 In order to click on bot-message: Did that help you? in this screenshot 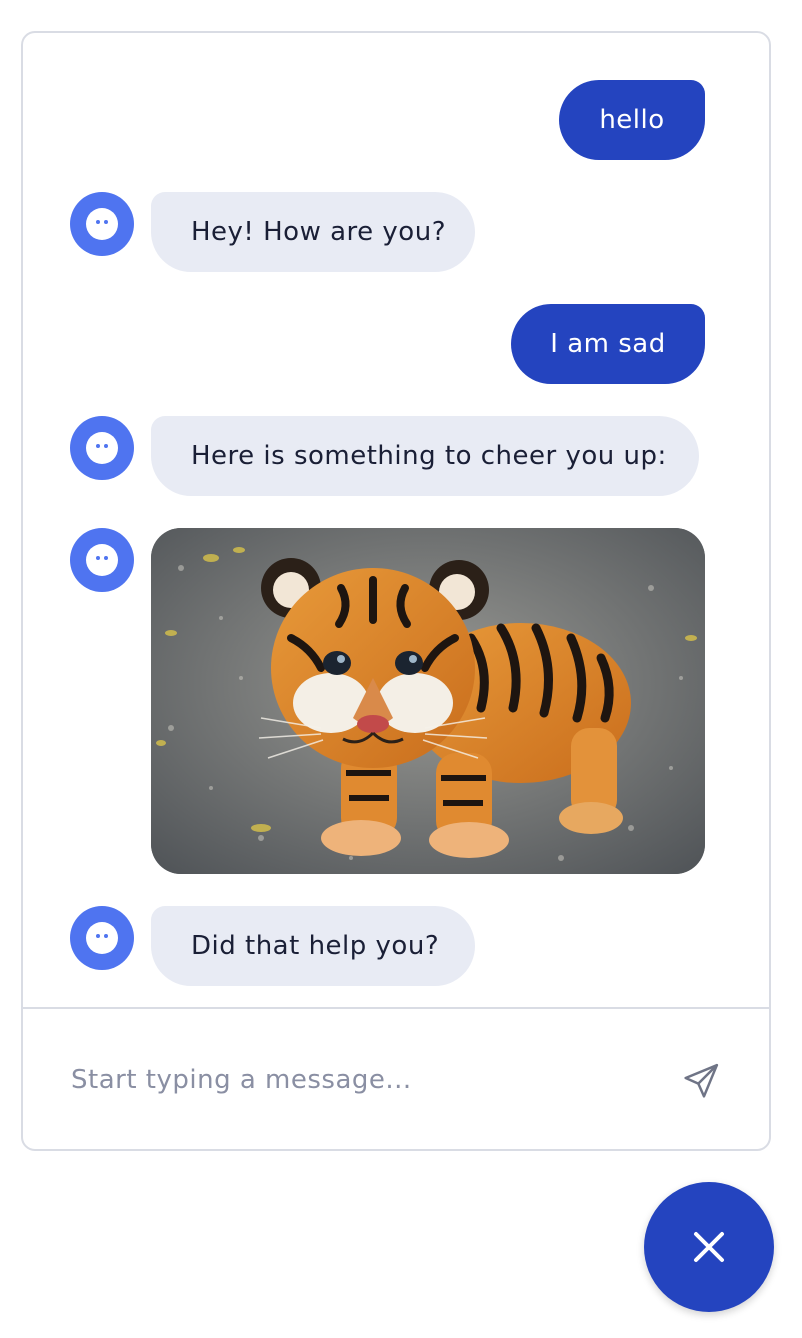, I will do `click(313, 946)`.